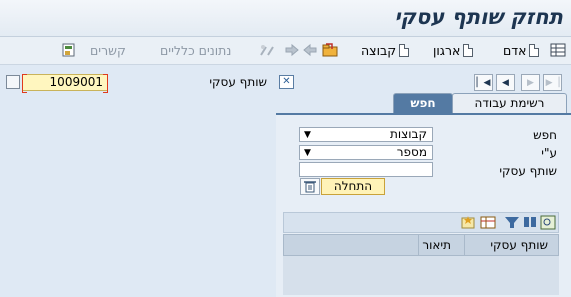 This screenshot has height=297, width=571. Describe the element at coordinates (238, 82) in the screenshot. I see `business-partner-label: שותף עסקי` at that location.